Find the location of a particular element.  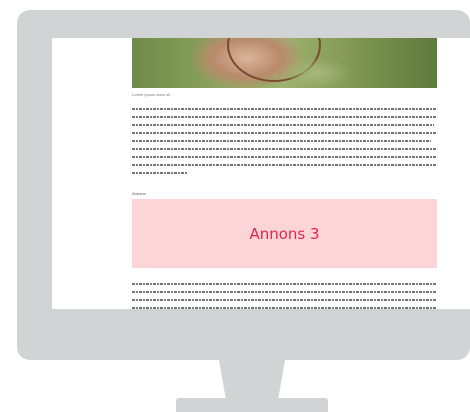

ad-banner: Annons 3 is located at coordinates (284, 233).